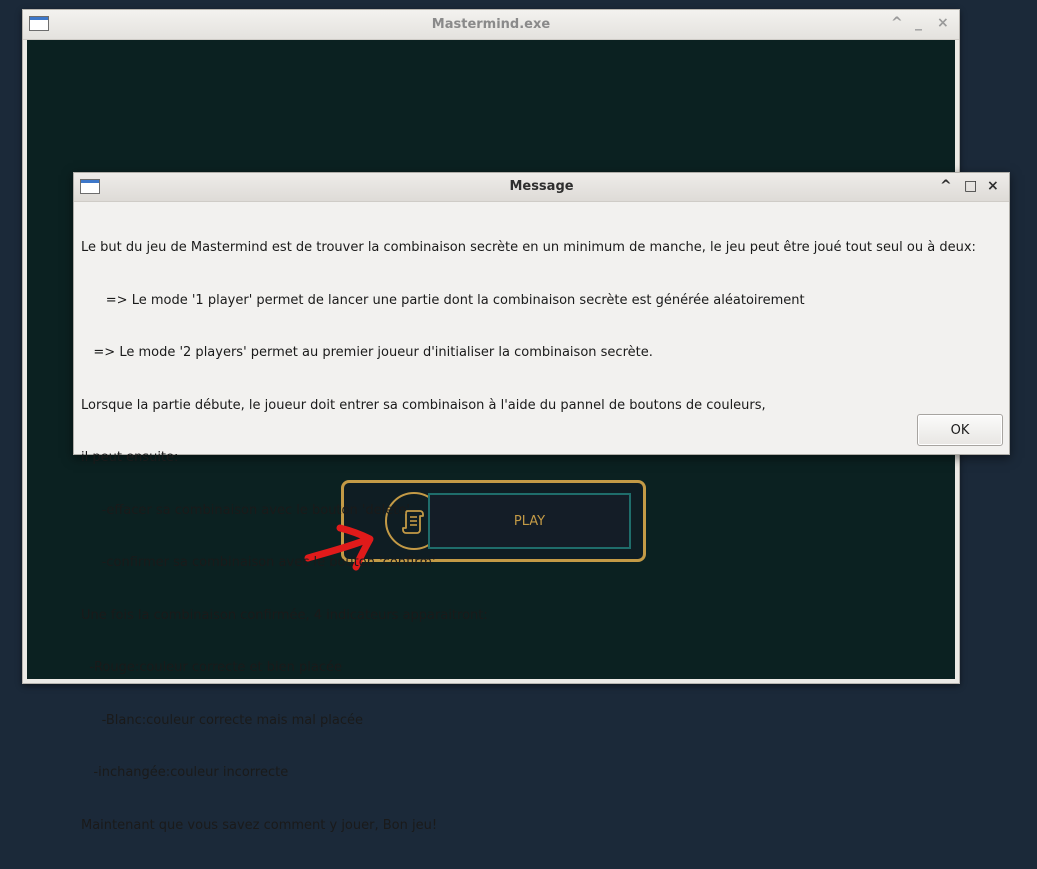 This screenshot has width=1037, height=869. What do you see at coordinates (211, 667) in the screenshot?
I see `message-line: -Rouge:couleur correcte et bien placée` at bounding box center [211, 667].